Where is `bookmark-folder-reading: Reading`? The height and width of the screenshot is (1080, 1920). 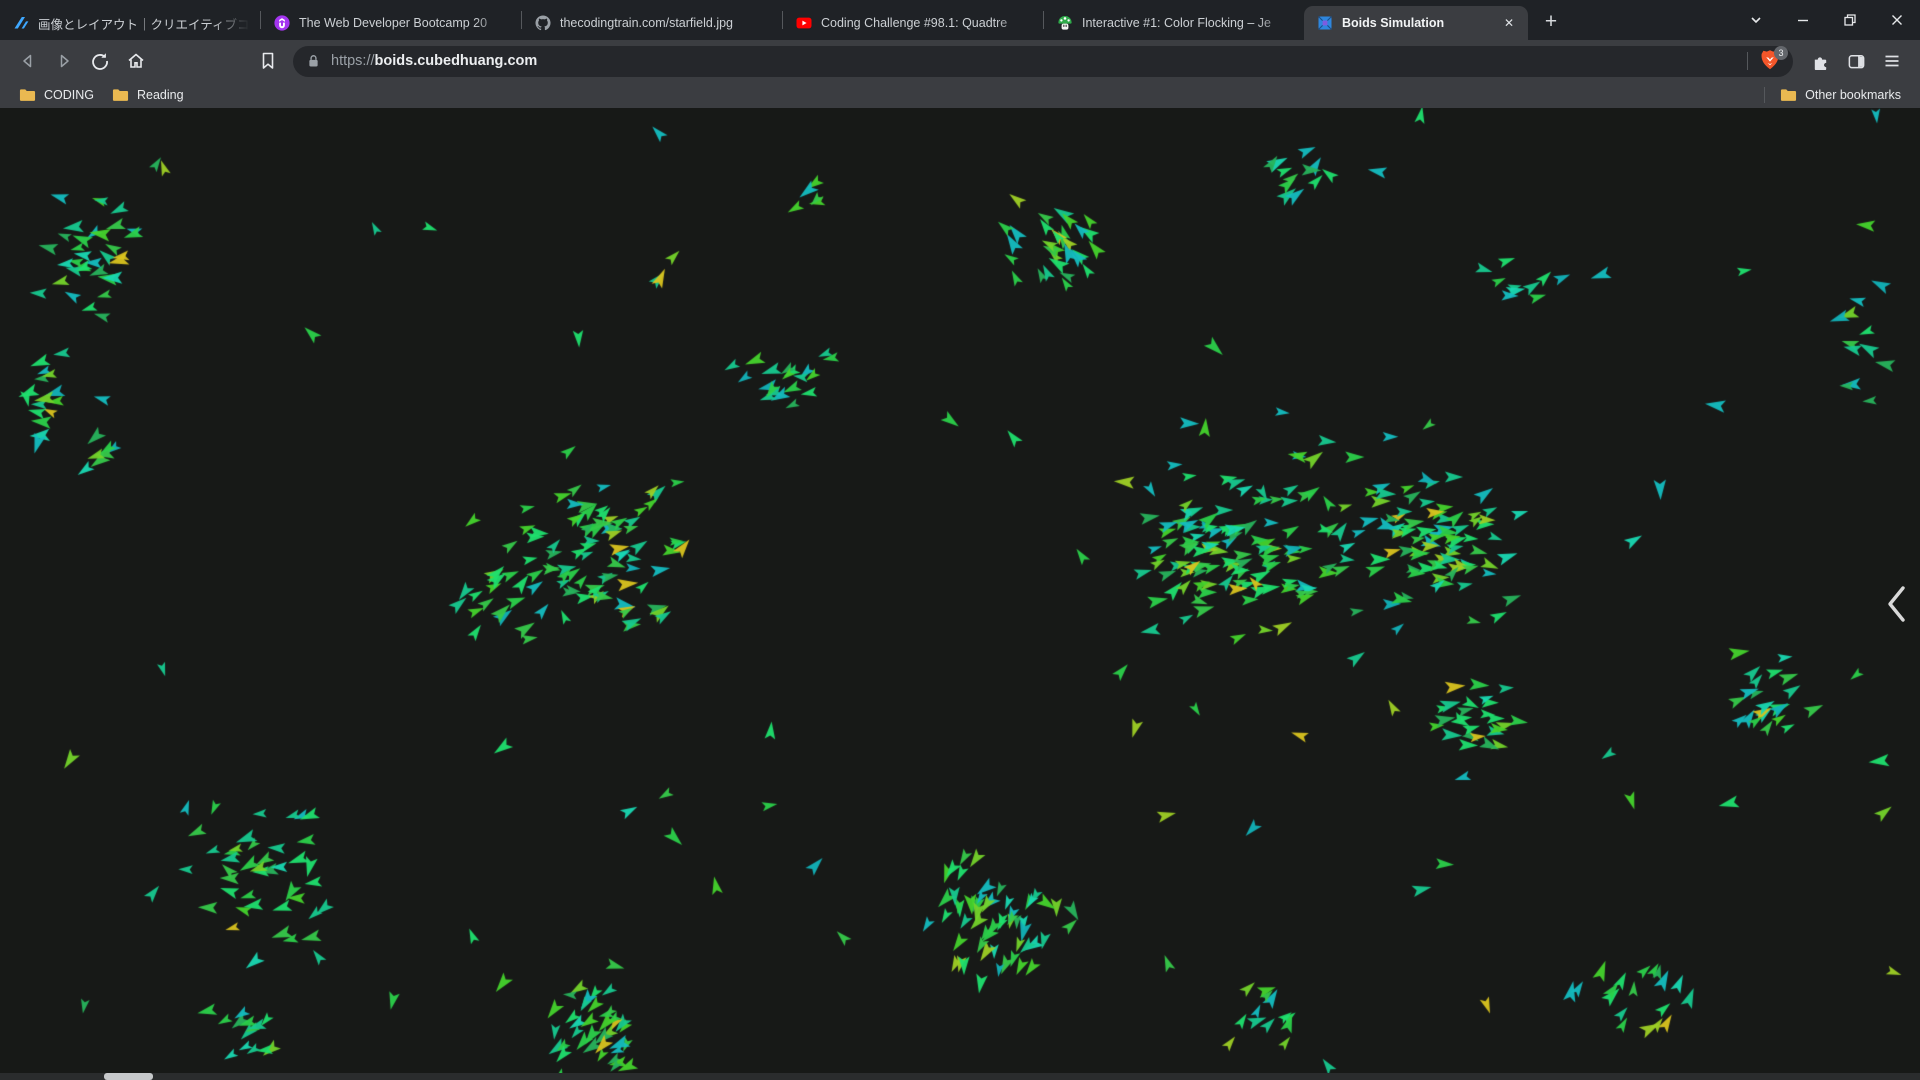 bookmark-folder-reading: Reading is located at coordinates (148, 95).